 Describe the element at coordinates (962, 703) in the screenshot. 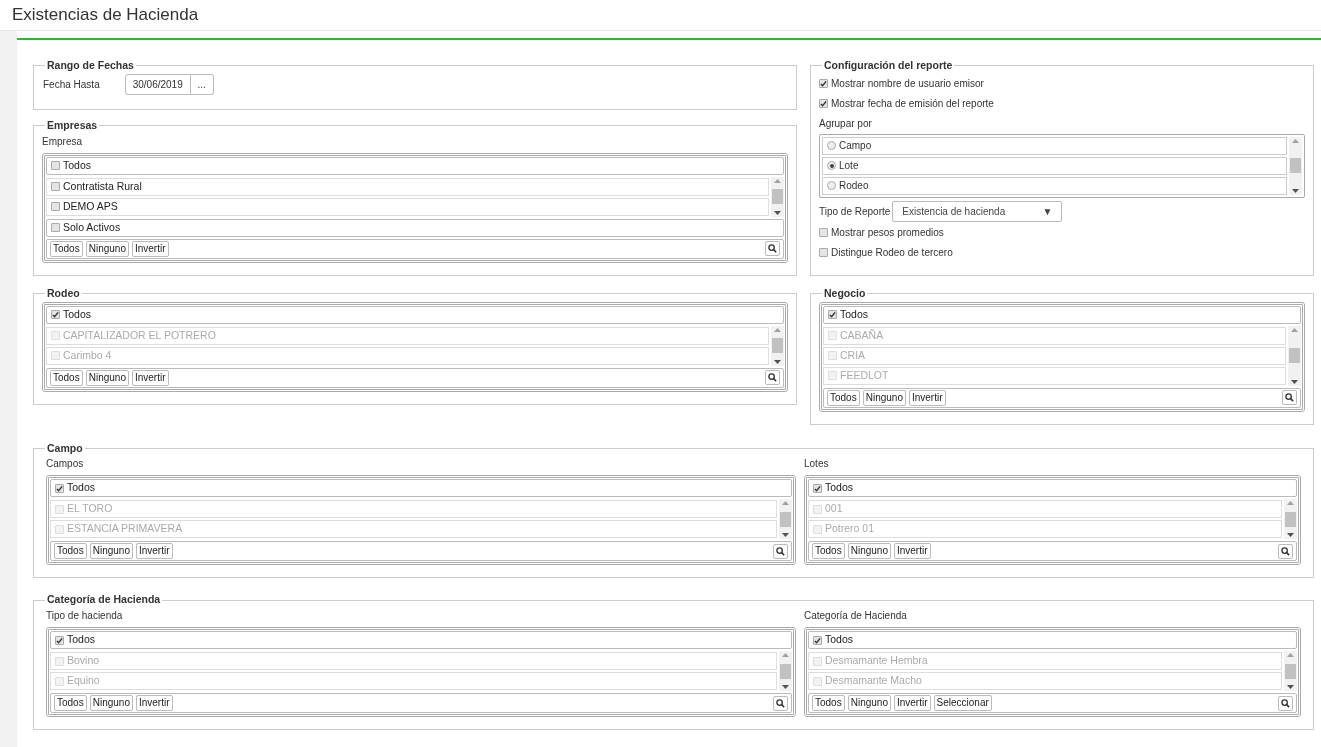

I see `action-button: Seleccionar` at that location.